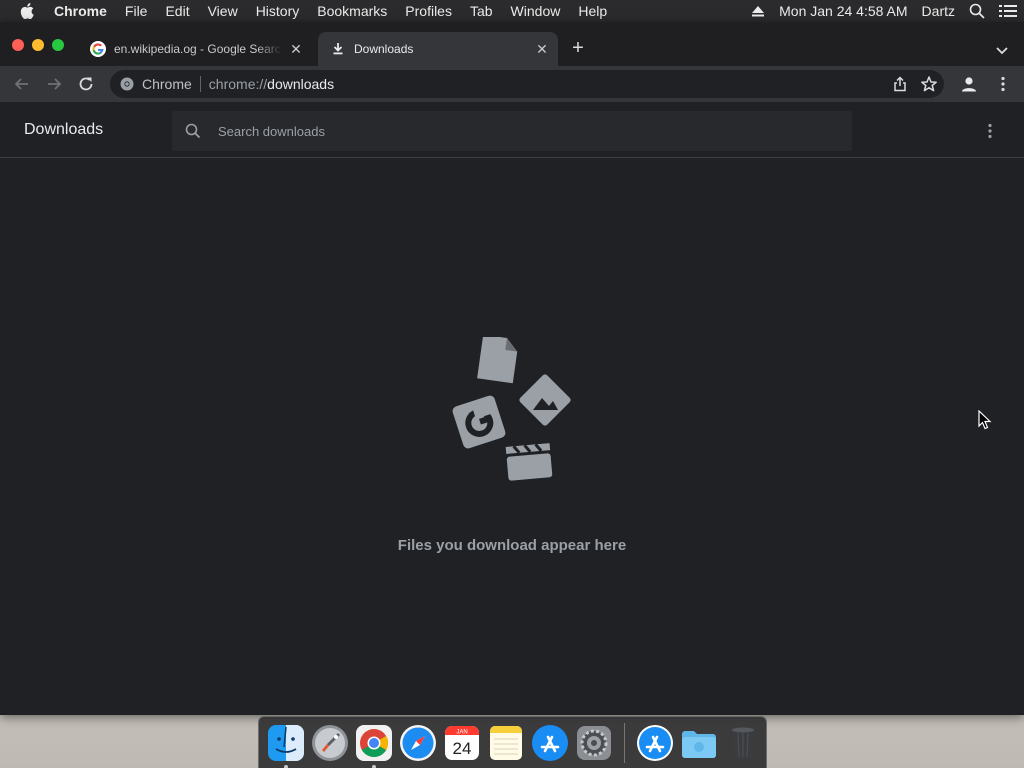 The image size is (1024, 768). I want to click on calendar-icon: JAN 24, so click(462, 742).